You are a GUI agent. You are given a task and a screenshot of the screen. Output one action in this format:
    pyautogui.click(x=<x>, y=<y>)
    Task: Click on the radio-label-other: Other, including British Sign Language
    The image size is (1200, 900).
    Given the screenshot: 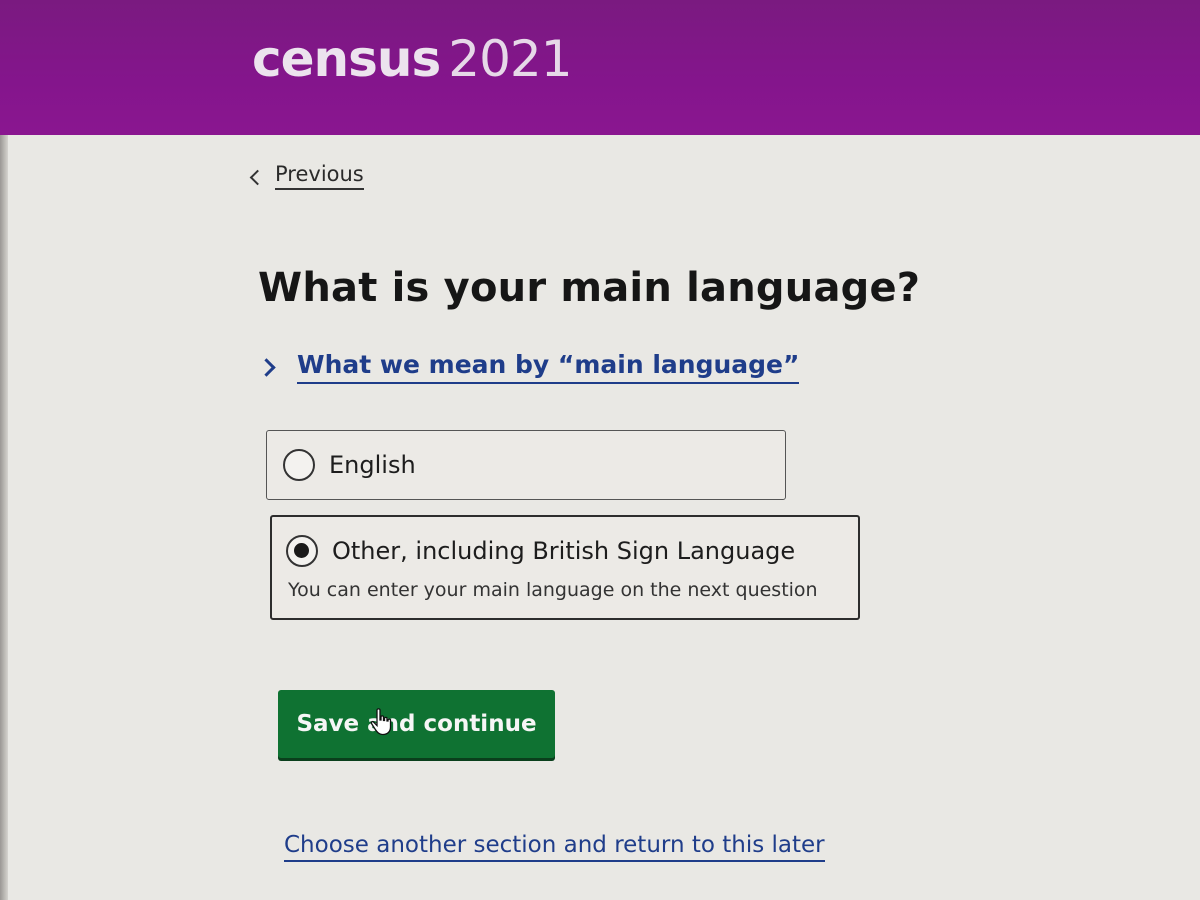 What is the action you would take?
    pyautogui.click(x=564, y=551)
    